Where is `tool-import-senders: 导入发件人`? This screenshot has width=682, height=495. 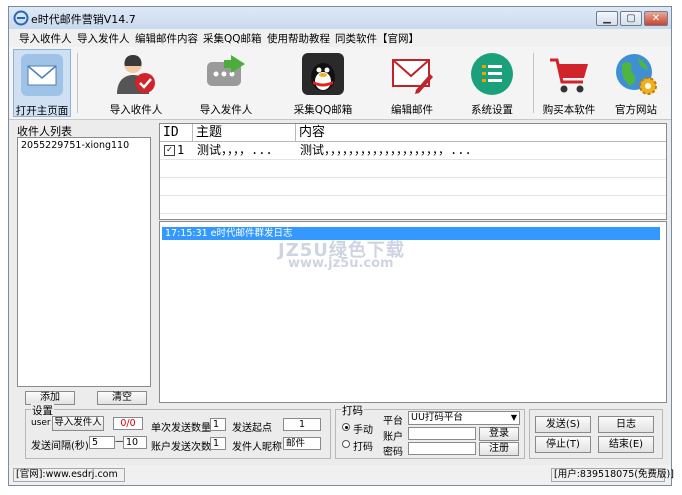
tool-import-senders: 导入发件人 is located at coordinates (226, 83).